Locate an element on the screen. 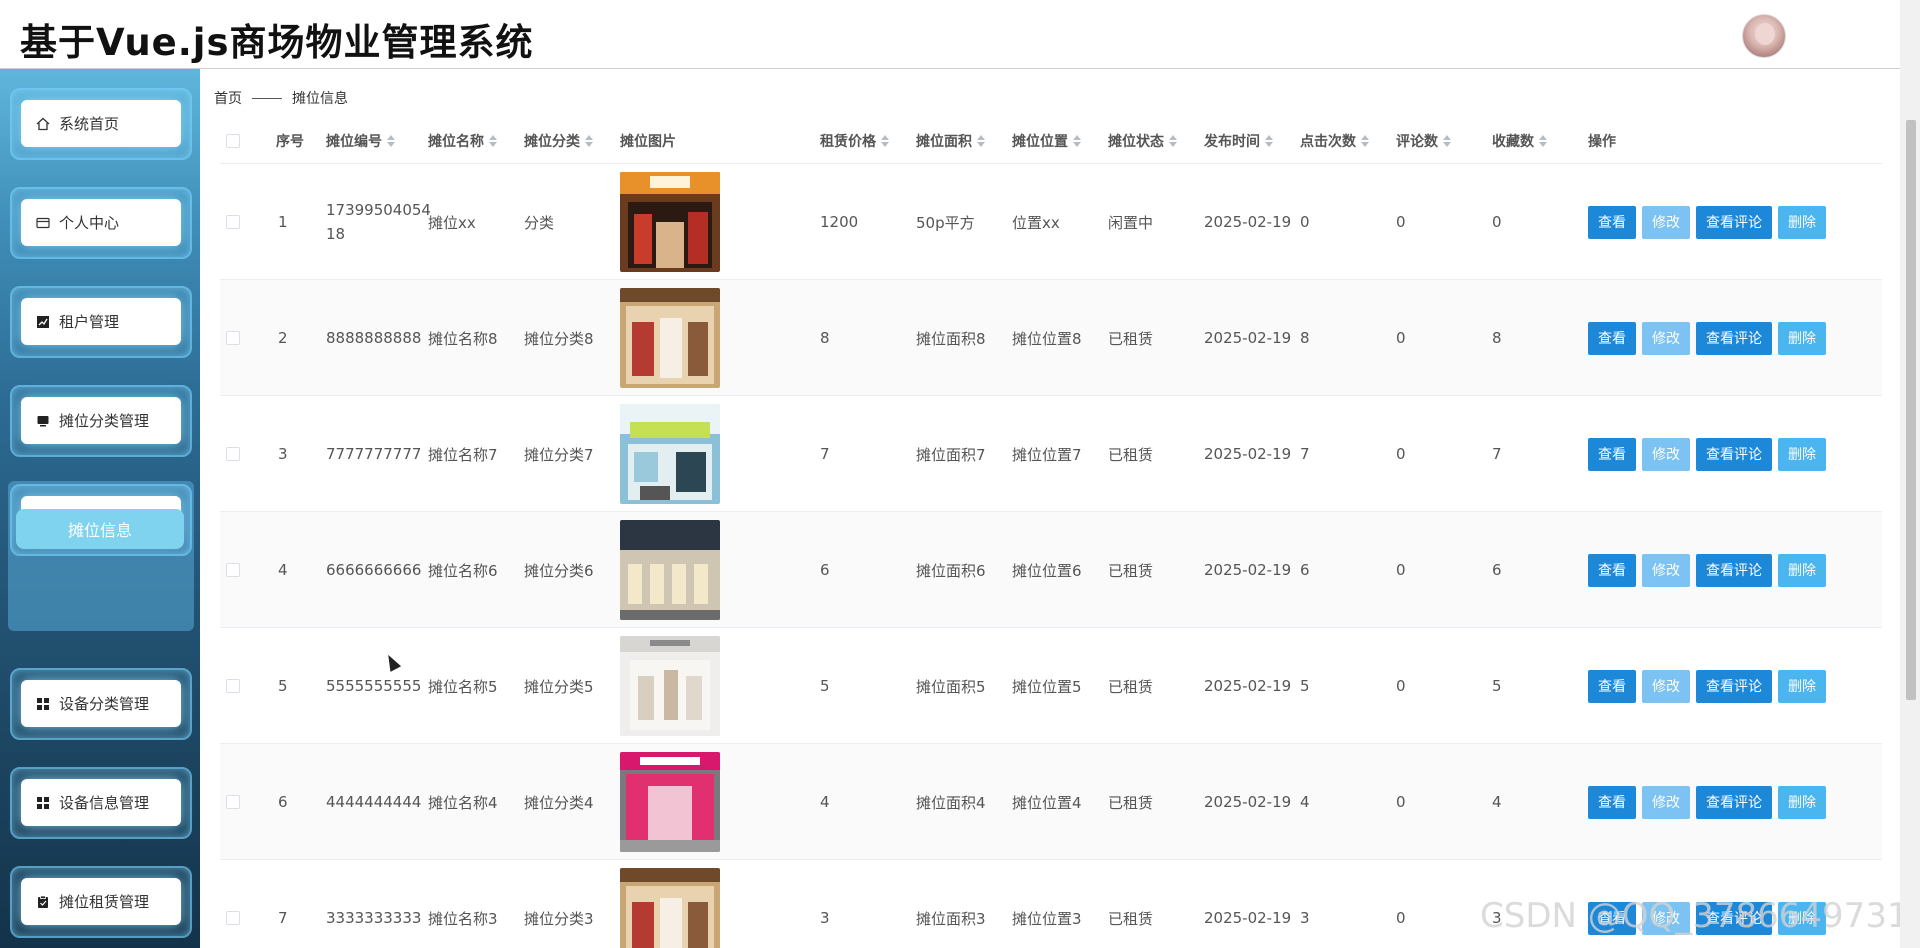 The width and height of the screenshot is (1920, 948). sidebar-item-button: 系统首页 is located at coordinates (101, 123).